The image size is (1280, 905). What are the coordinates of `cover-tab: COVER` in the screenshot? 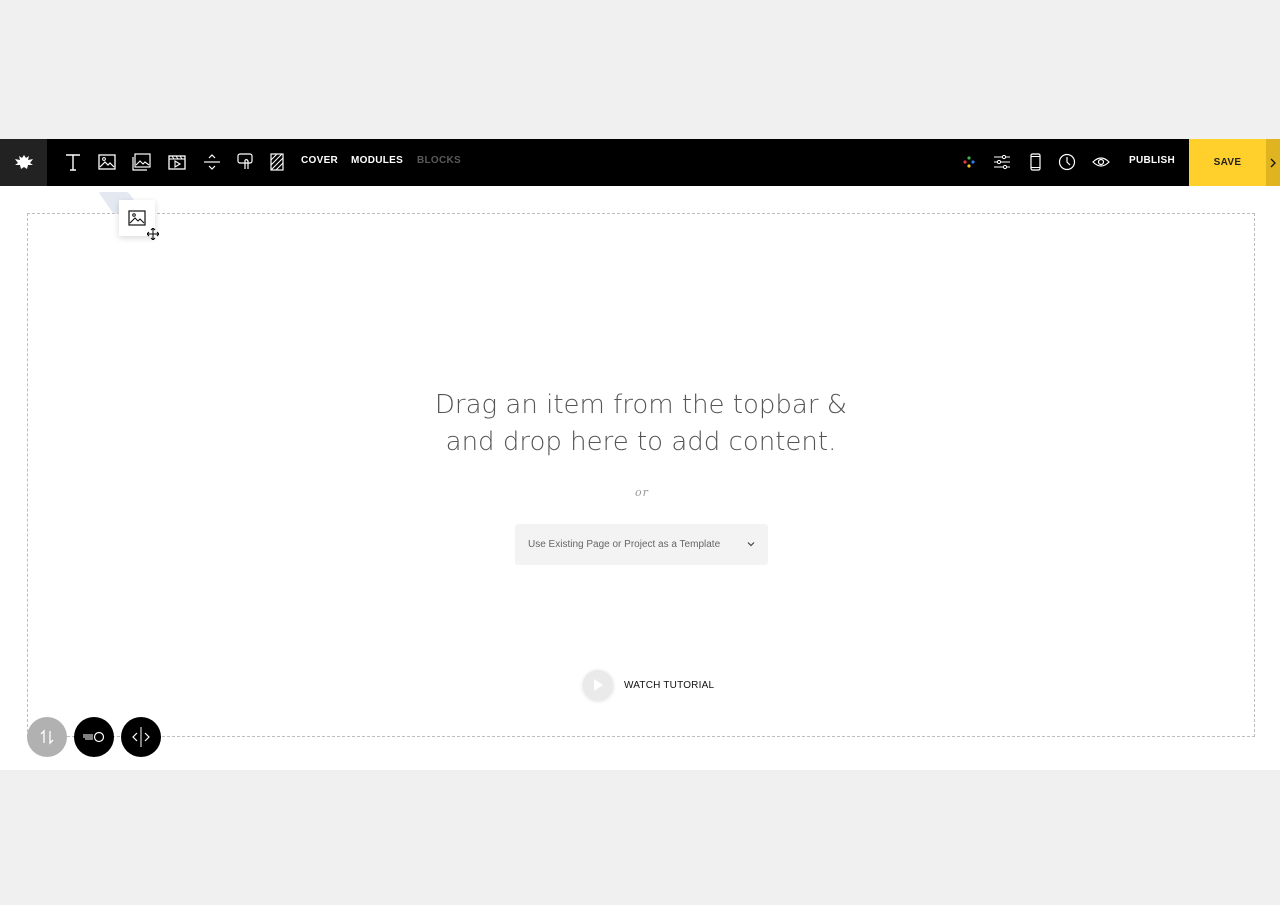 It's located at (319, 160).